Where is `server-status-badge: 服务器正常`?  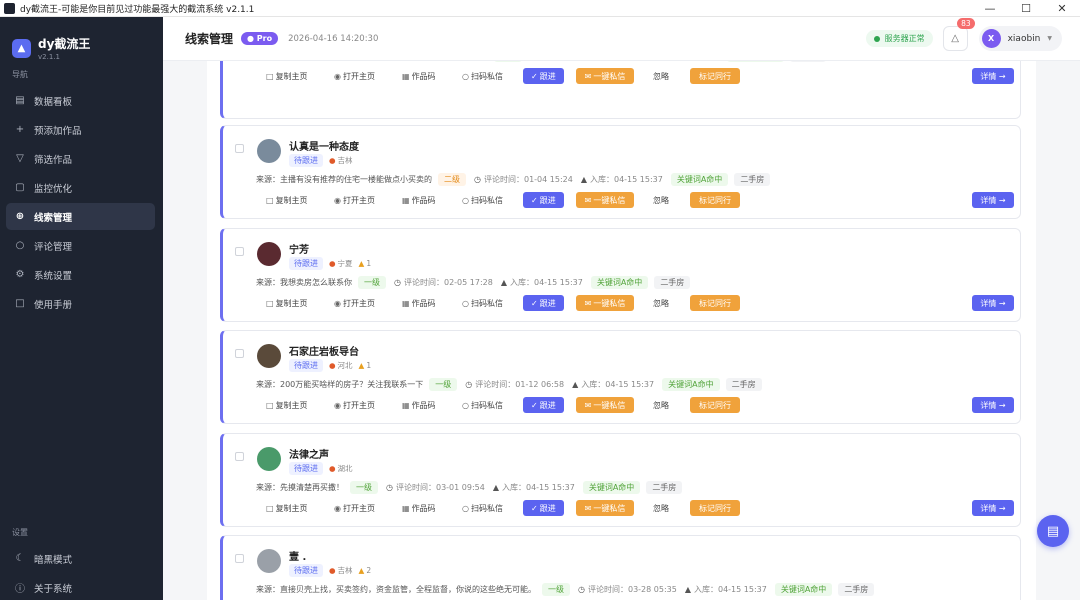 server-status-badge: 服务器正常 is located at coordinates (899, 38).